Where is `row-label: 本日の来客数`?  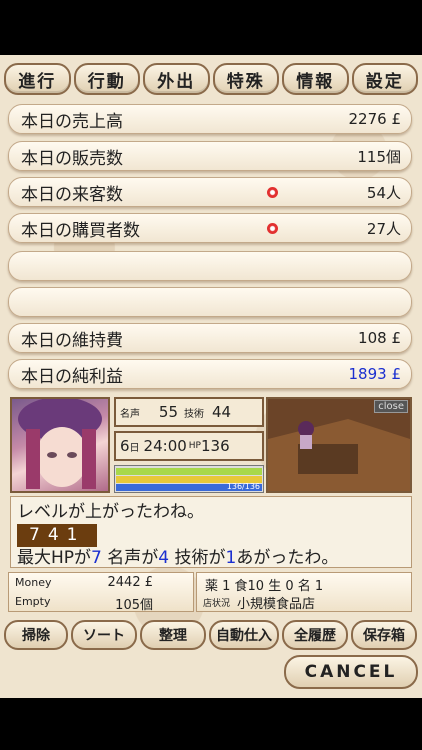 row-label: 本日の来客数 is located at coordinates (72, 194).